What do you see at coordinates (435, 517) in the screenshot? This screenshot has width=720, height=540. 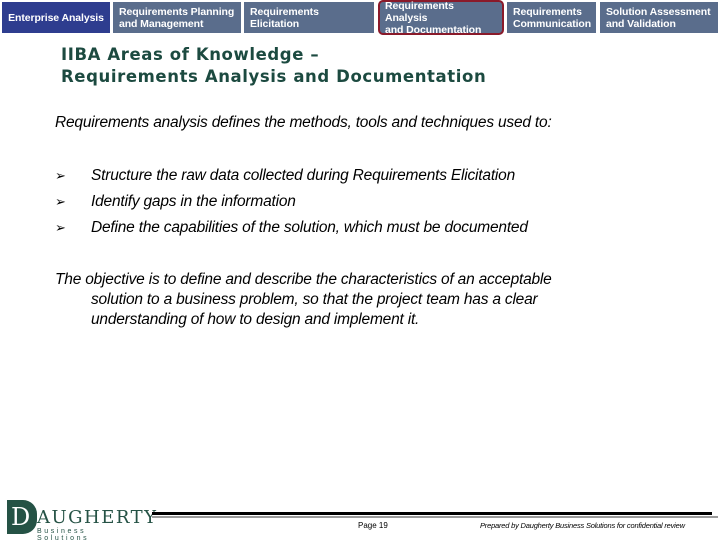 I see `footer-divider-shadow` at bounding box center [435, 517].